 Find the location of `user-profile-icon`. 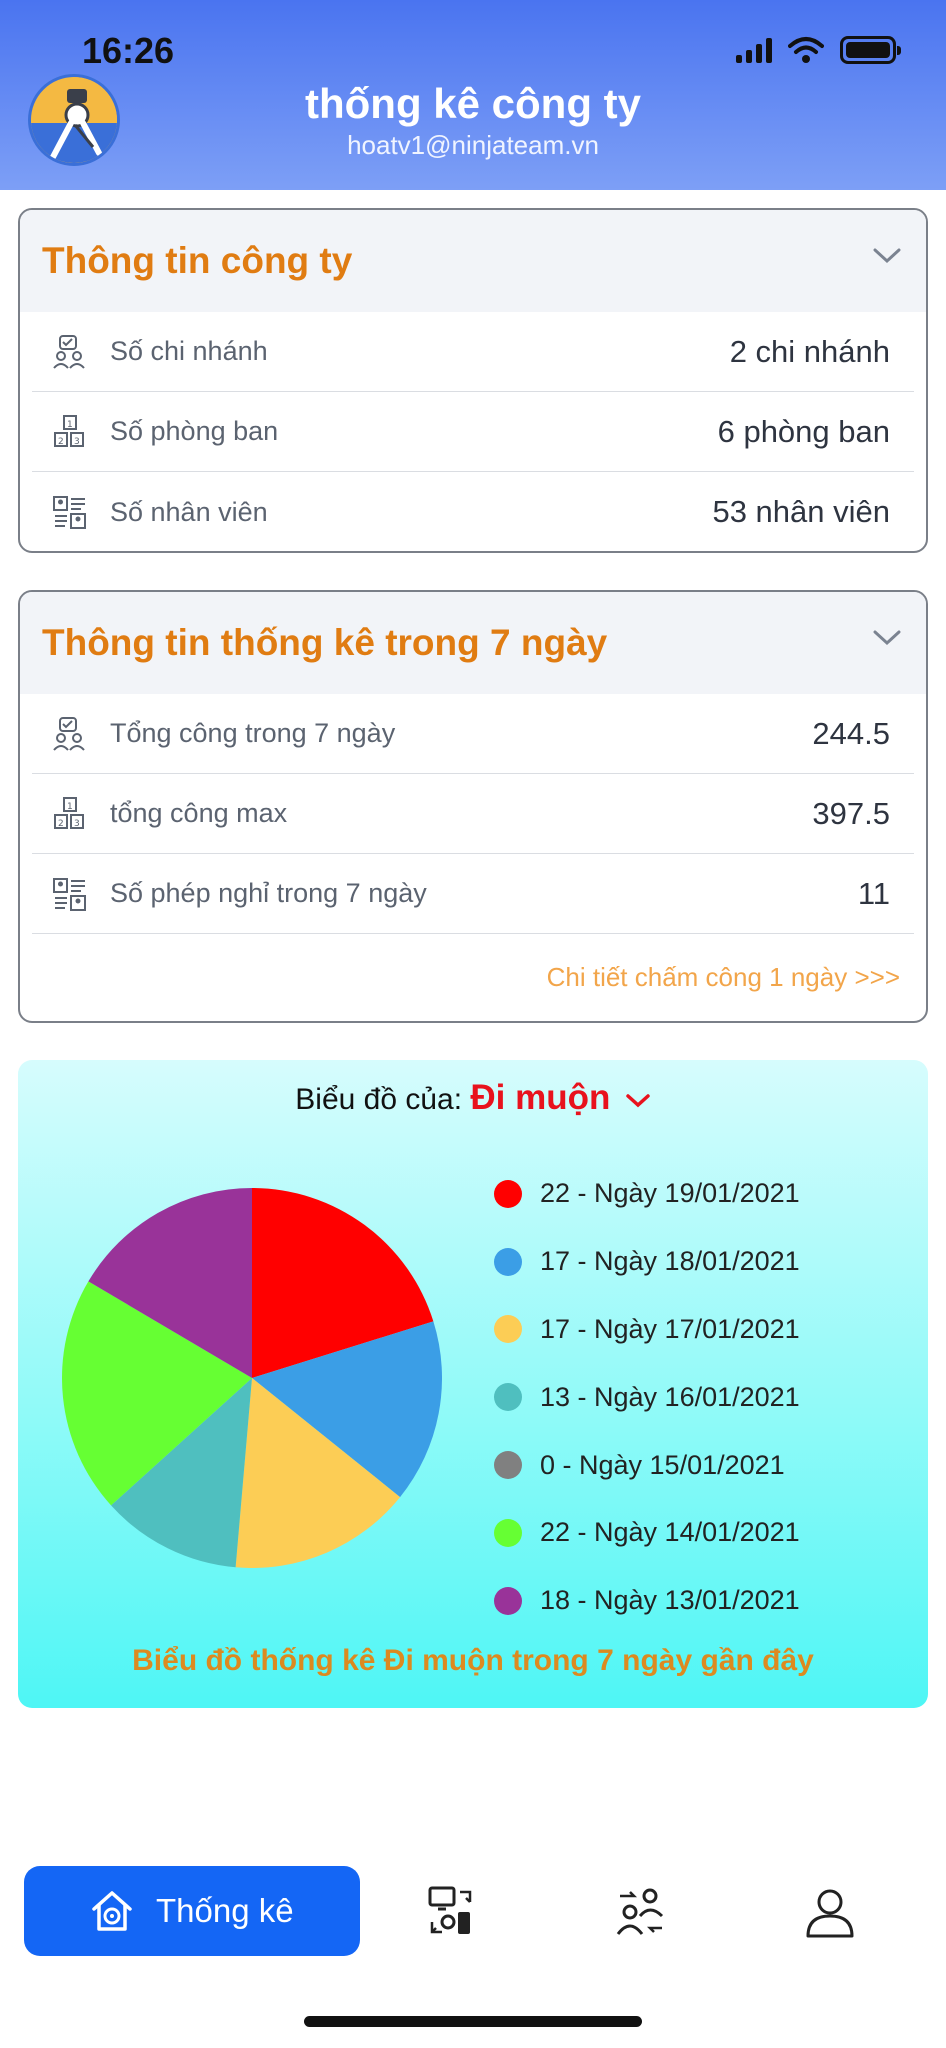

user-profile-icon is located at coordinates (830, 1912).